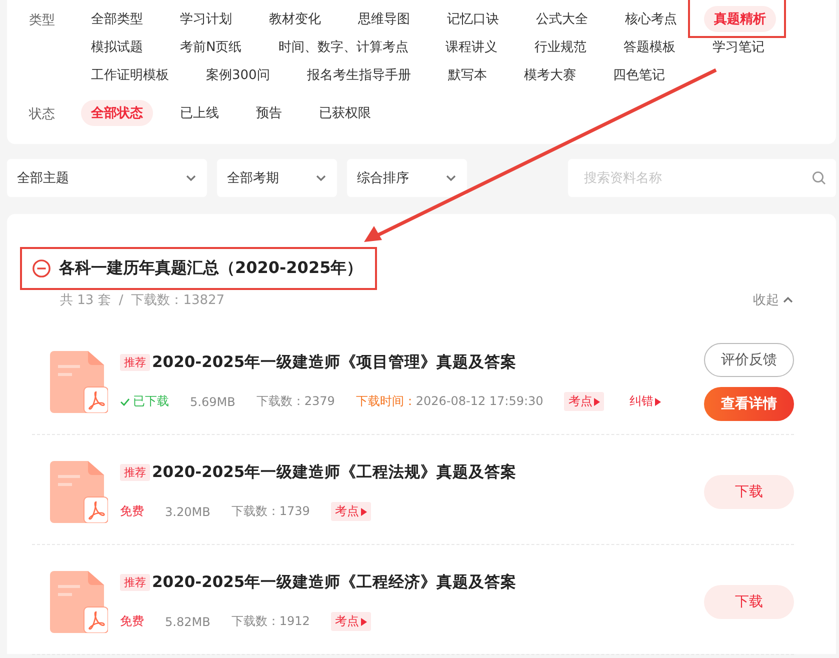 The image size is (839, 658). What do you see at coordinates (343, 47) in the screenshot?
I see `type-filter-tag: 时间、数字、计算考点` at bounding box center [343, 47].